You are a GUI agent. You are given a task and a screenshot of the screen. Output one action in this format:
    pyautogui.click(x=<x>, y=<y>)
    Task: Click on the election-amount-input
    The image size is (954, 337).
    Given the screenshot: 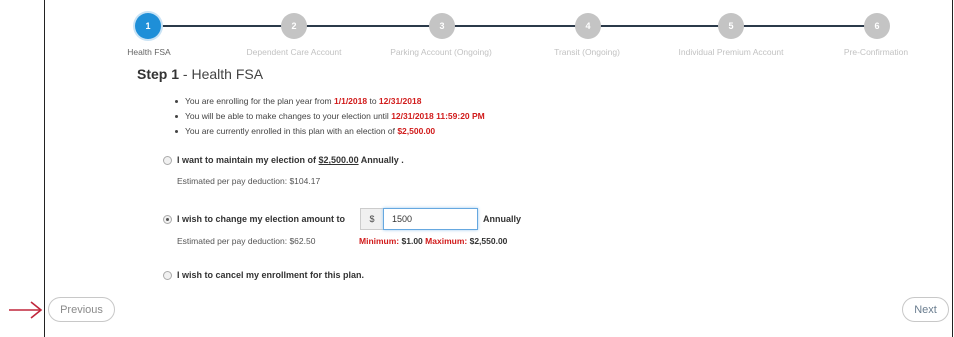 What is the action you would take?
    pyautogui.click(x=430, y=219)
    